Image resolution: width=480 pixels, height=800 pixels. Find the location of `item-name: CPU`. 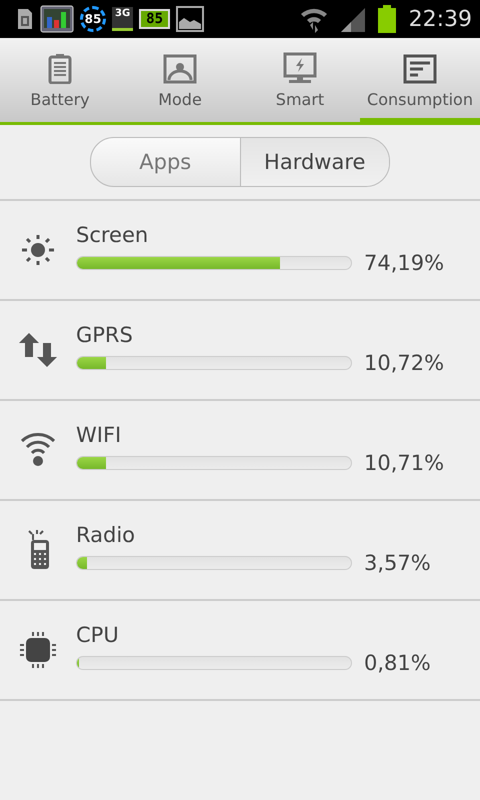

item-name: CPU is located at coordinates (98, 635).